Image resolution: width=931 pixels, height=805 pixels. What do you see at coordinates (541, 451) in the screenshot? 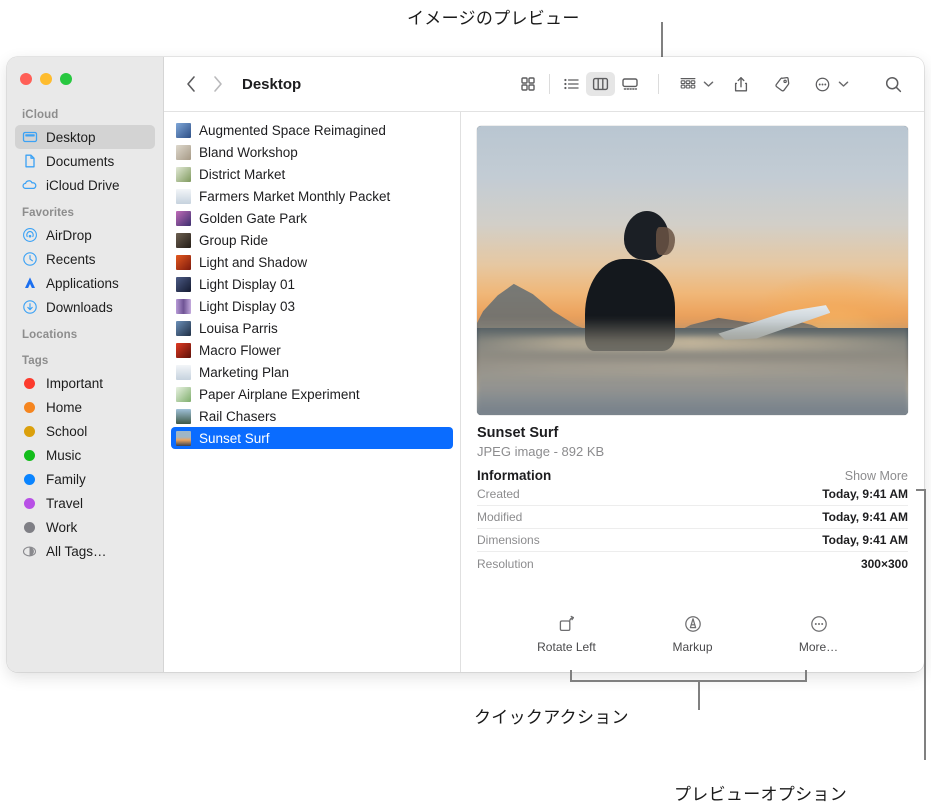
I see `file-subtitle: JPEG image - 892 KB` at bounding box center [541, 451].